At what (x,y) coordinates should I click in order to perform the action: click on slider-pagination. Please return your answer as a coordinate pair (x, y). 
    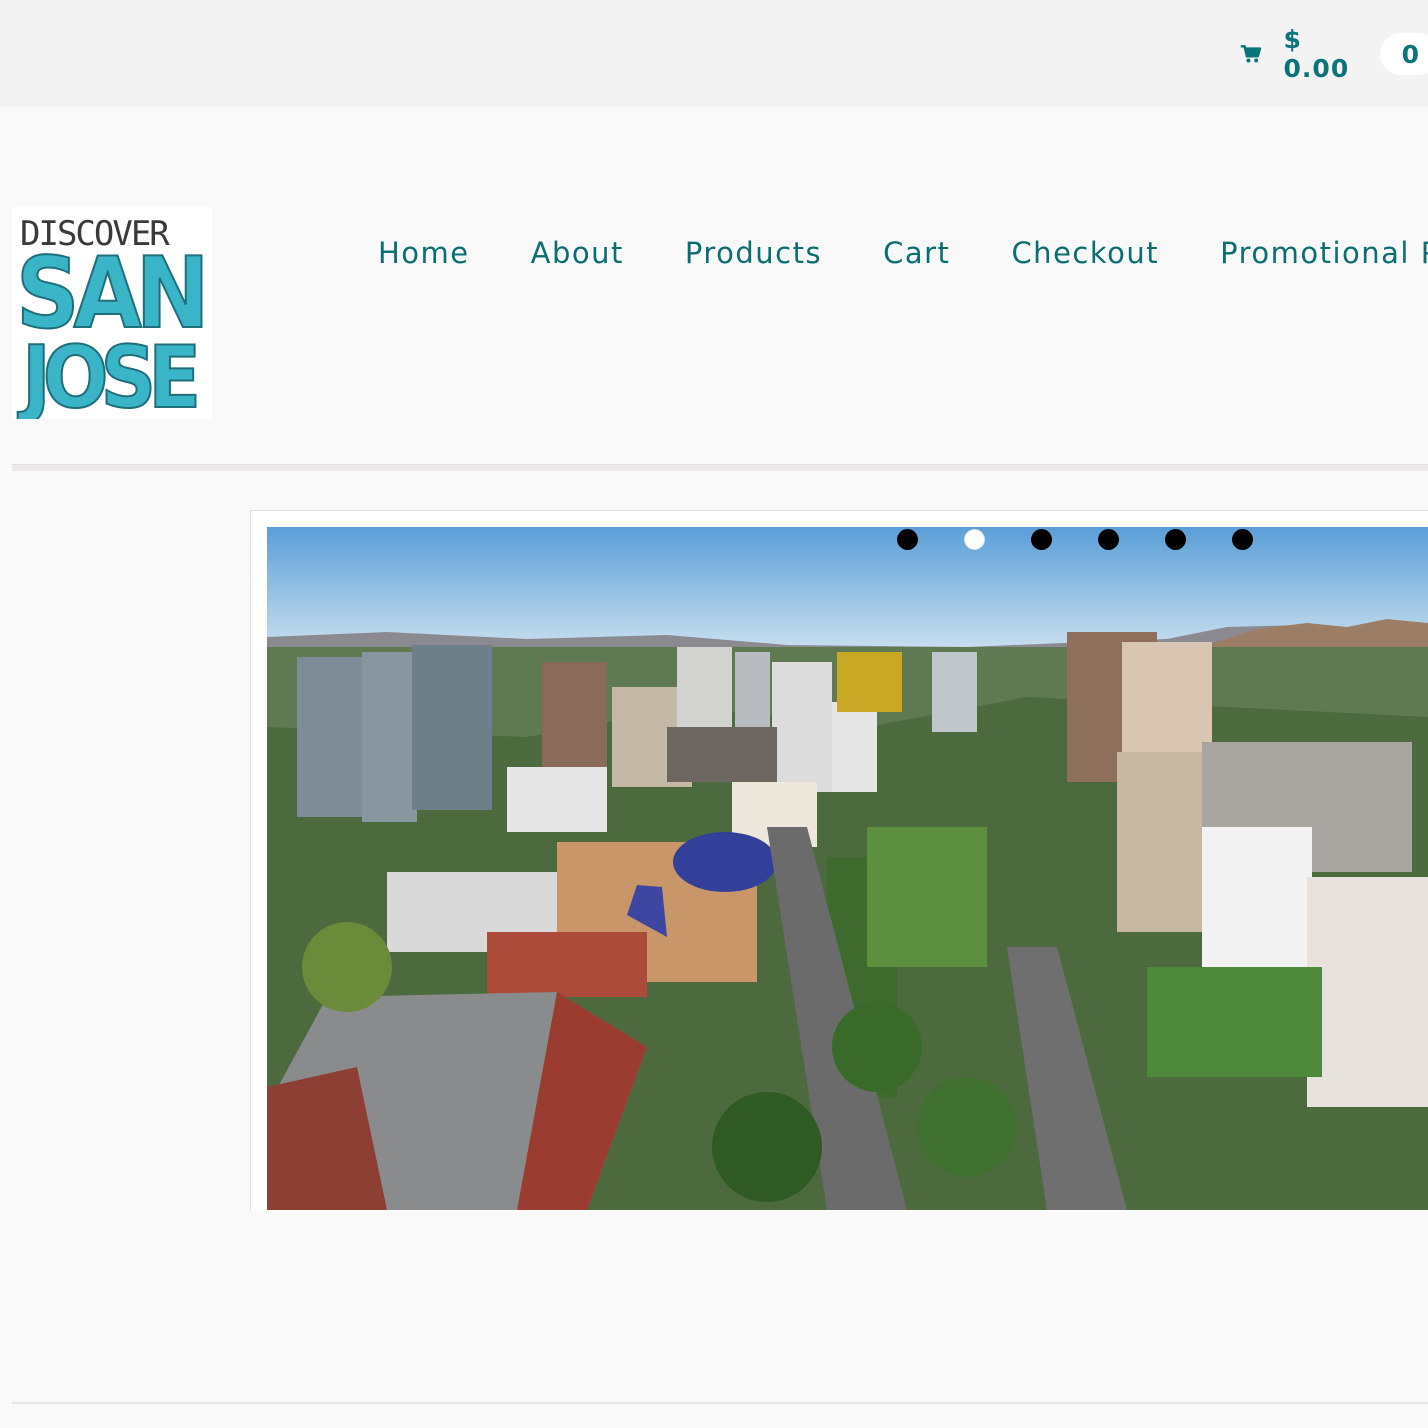
    Looking at the image, I should click on (1098, 539).